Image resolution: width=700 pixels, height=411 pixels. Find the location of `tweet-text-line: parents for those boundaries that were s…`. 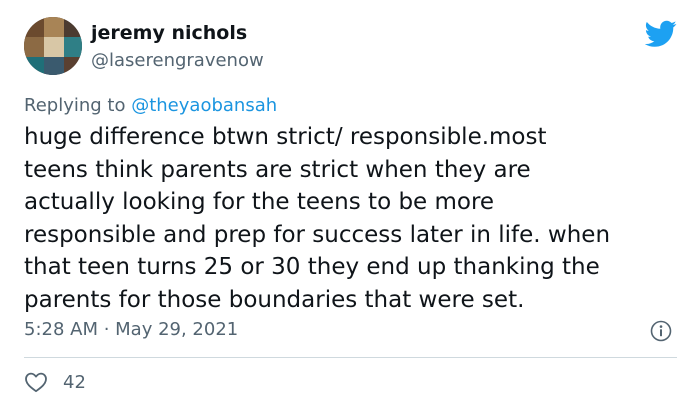

tweet-text-line: parents for those boundaries that were s… is located at coordinates (274, 299).